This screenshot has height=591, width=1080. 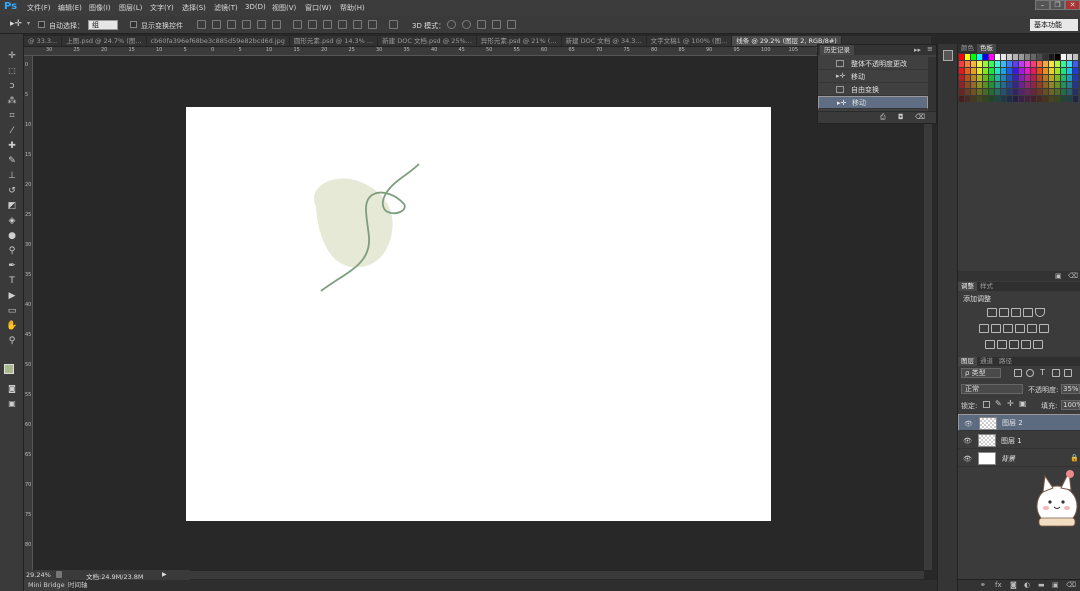 I want to click on tab-mini-bridge: Mini Bridge, so click(x=46, y=585).